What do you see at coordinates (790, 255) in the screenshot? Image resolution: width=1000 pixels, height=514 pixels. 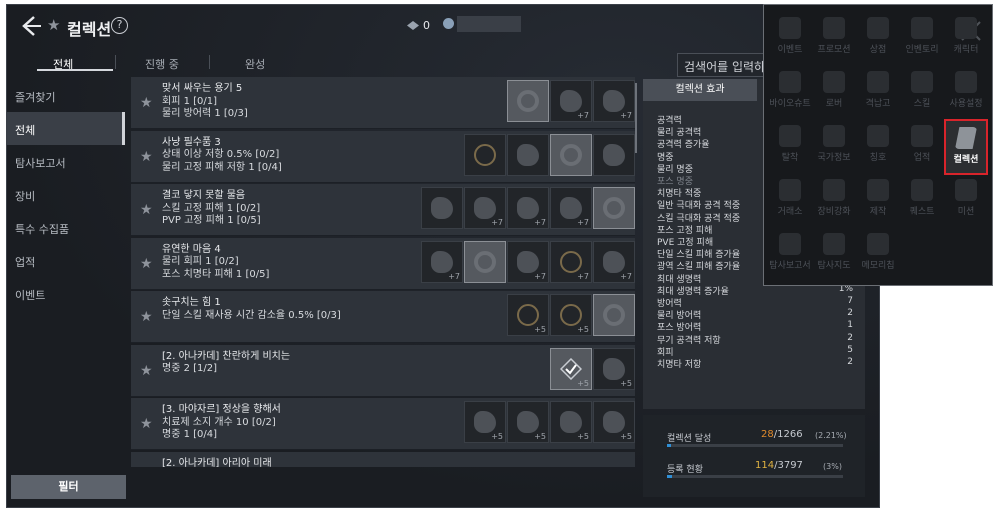 I see `menu-item: 탐사보고서` at bounding box center [790, 255].